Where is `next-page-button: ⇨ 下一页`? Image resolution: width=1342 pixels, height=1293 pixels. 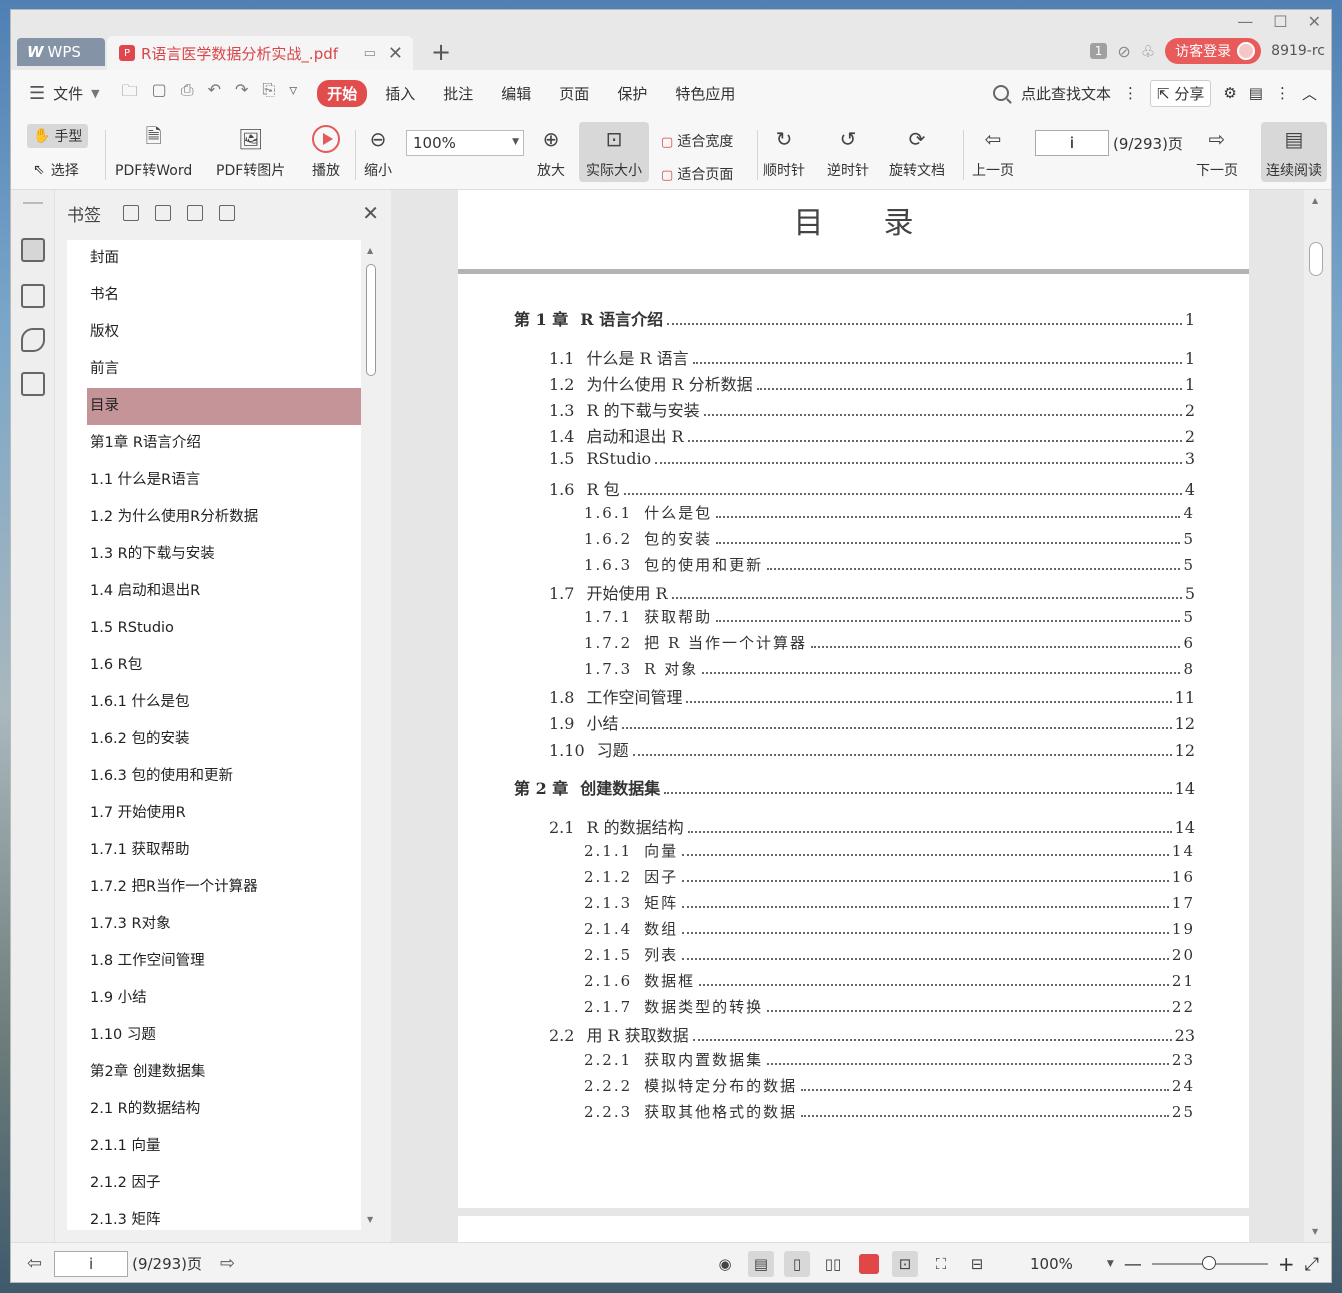
next-page-button: ⇨ 下一页 is located at coordinates (1217, 152).